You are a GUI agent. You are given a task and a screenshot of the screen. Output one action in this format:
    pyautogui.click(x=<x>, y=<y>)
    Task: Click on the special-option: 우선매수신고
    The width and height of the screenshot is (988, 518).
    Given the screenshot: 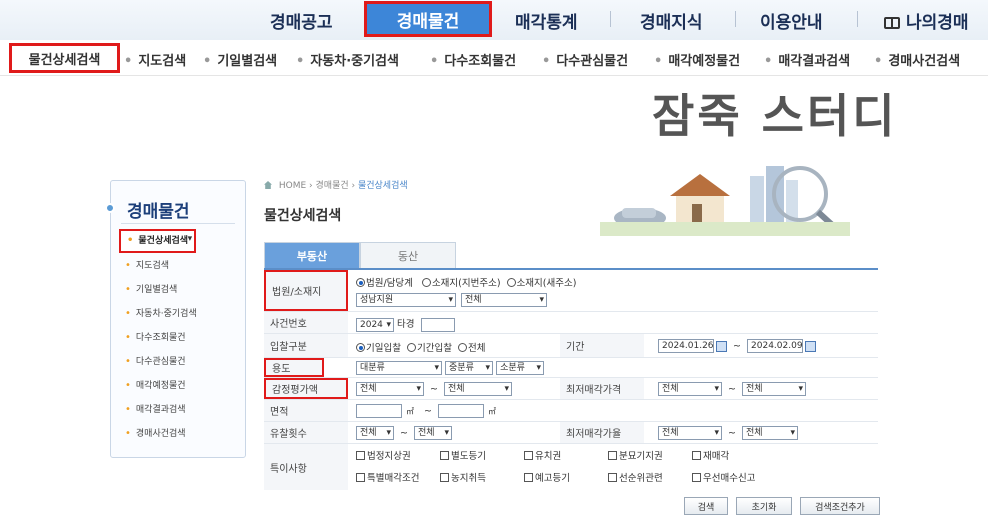 What is the action you would take?
    pyautogui.click(x=737, y=477)
    